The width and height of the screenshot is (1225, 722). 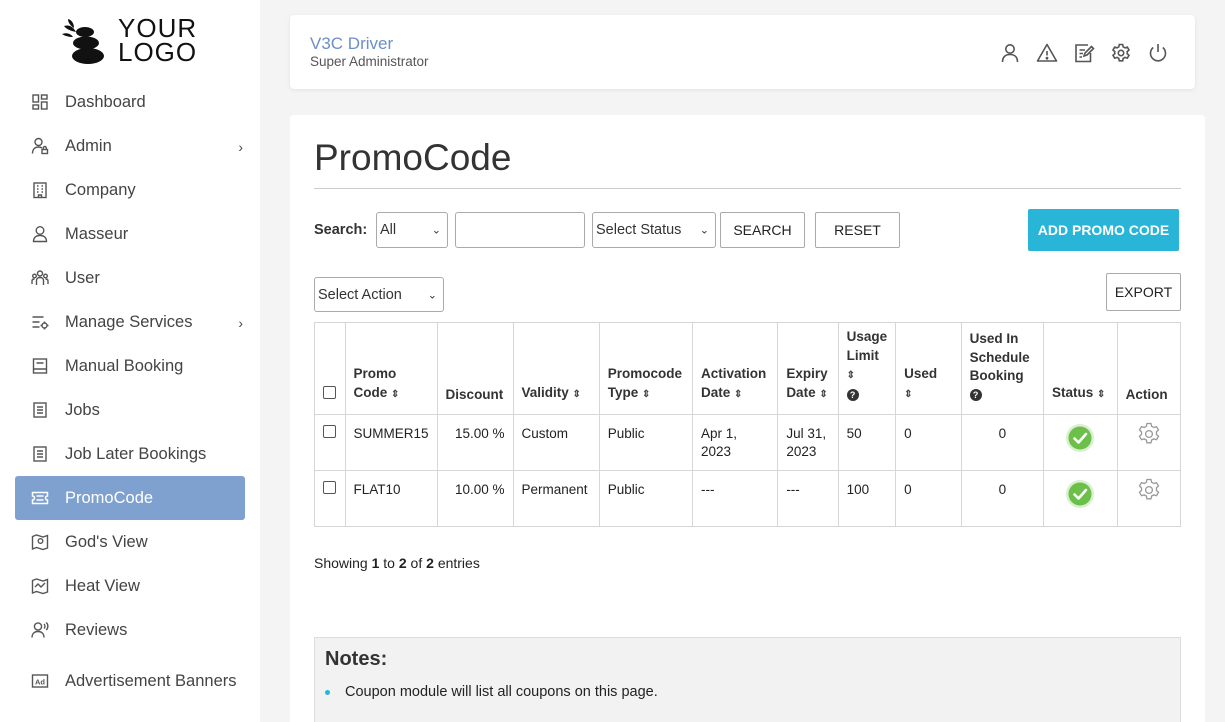 What do you see at coordinates (1080, 368) in the screenshot?
I see `col-status: Status ⇕` at bounding box center [1080, 368].